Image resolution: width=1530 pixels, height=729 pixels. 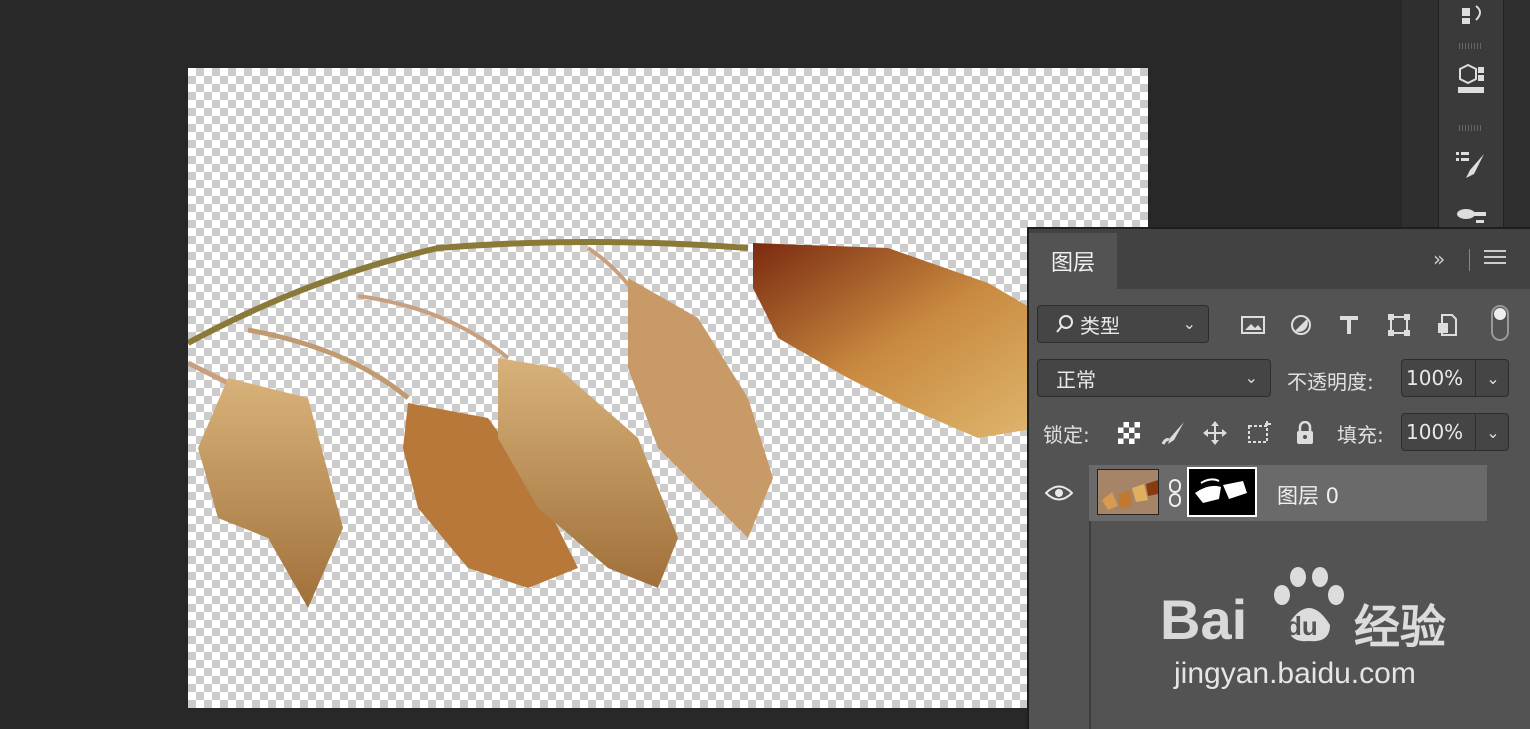 I want to click on search-icon, so click(x=1065, y=324).